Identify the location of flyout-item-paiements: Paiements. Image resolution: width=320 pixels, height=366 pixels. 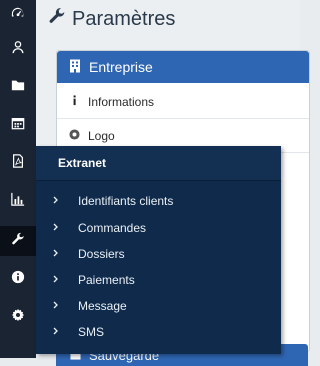
(158, 280).